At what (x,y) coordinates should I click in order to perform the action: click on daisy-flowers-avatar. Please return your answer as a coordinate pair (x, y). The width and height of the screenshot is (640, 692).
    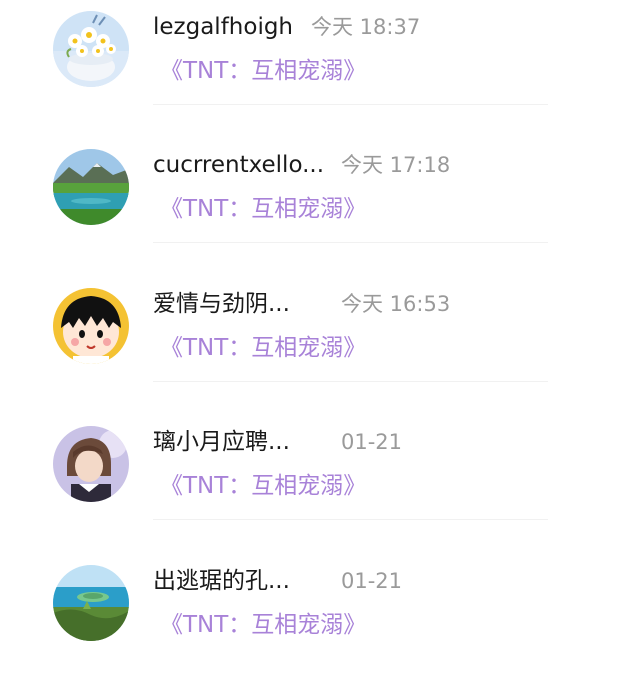
    Looking at the image, I should click on (91, 49).